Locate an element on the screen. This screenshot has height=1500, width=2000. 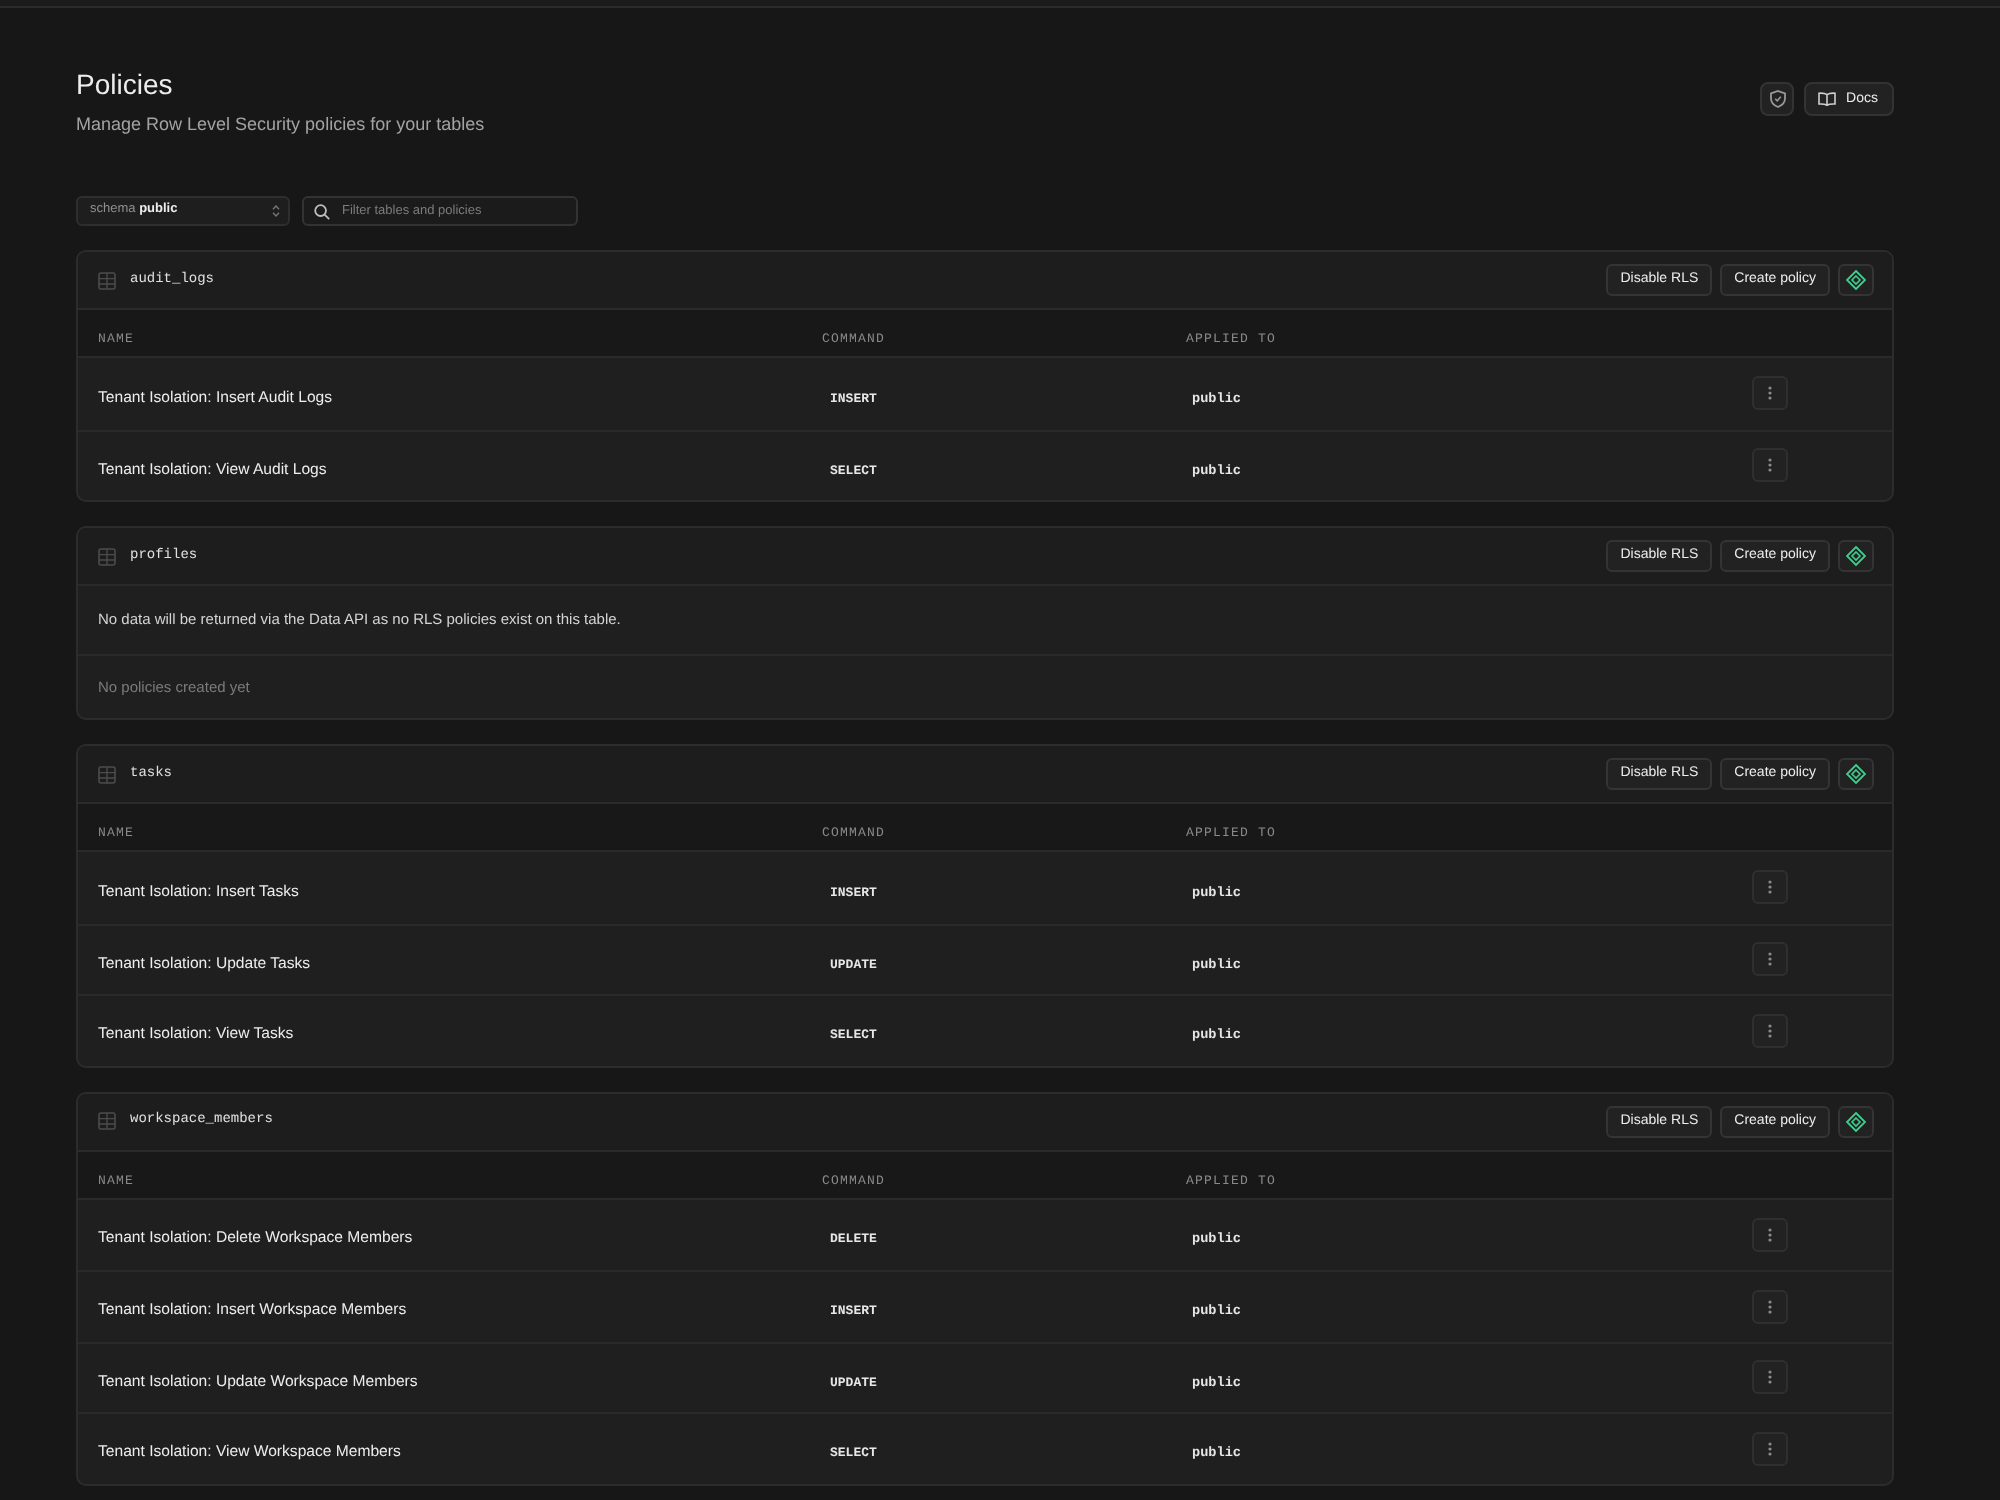
chevron-up-down-icon is located at coordinates (276, 211).